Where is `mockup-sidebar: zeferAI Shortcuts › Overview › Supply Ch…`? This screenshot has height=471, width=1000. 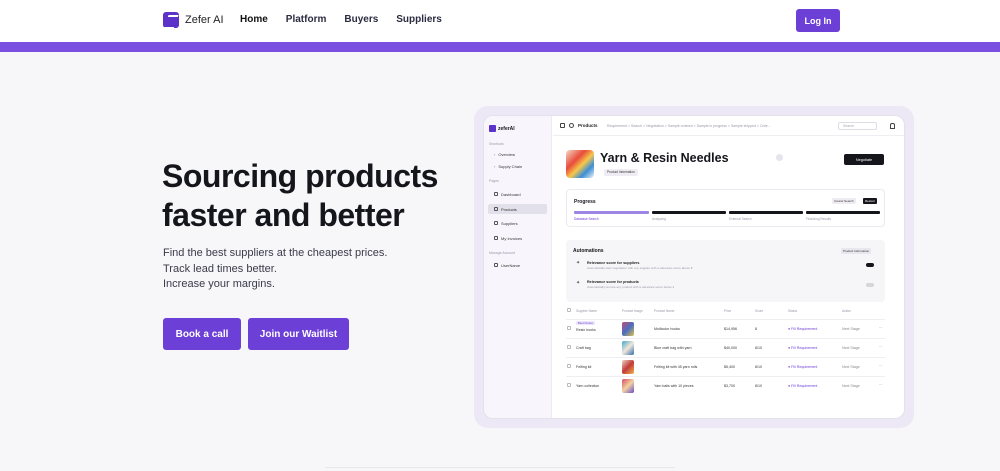 mockup-sidebar: zeferAI Shortcuts › Overview › Supply Ch… is located at coordinates (518, 267).